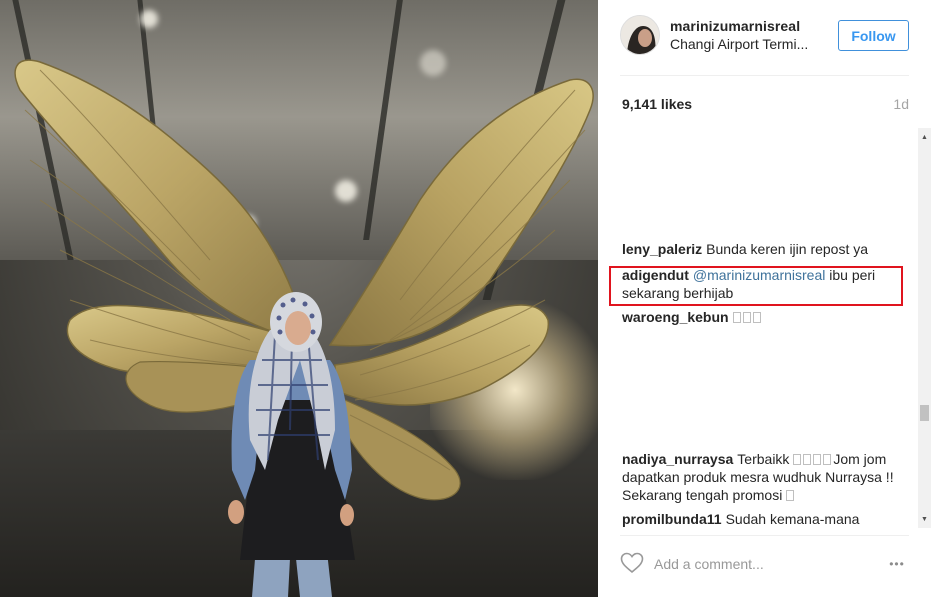 The image size is (931, 597). Describe the element at coordinates (764, 75) in the screenshot. I see `header-divider` at that location.